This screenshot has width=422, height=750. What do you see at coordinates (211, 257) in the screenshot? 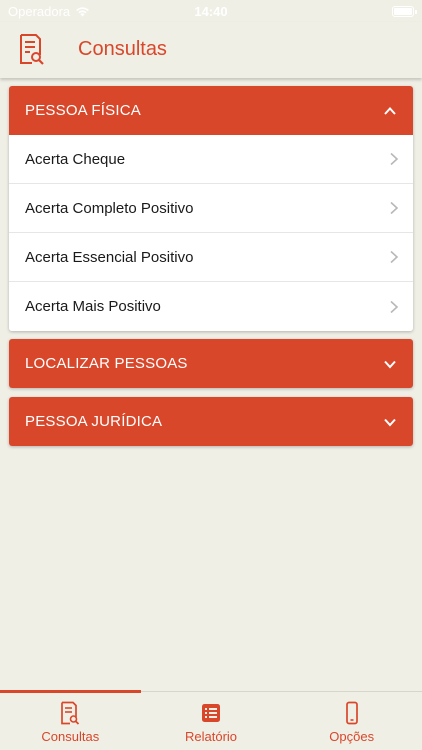
I see `list-item-acerta-essencial-positivo: Acerta Essencial Positivo` at bounding box center [211, 257].